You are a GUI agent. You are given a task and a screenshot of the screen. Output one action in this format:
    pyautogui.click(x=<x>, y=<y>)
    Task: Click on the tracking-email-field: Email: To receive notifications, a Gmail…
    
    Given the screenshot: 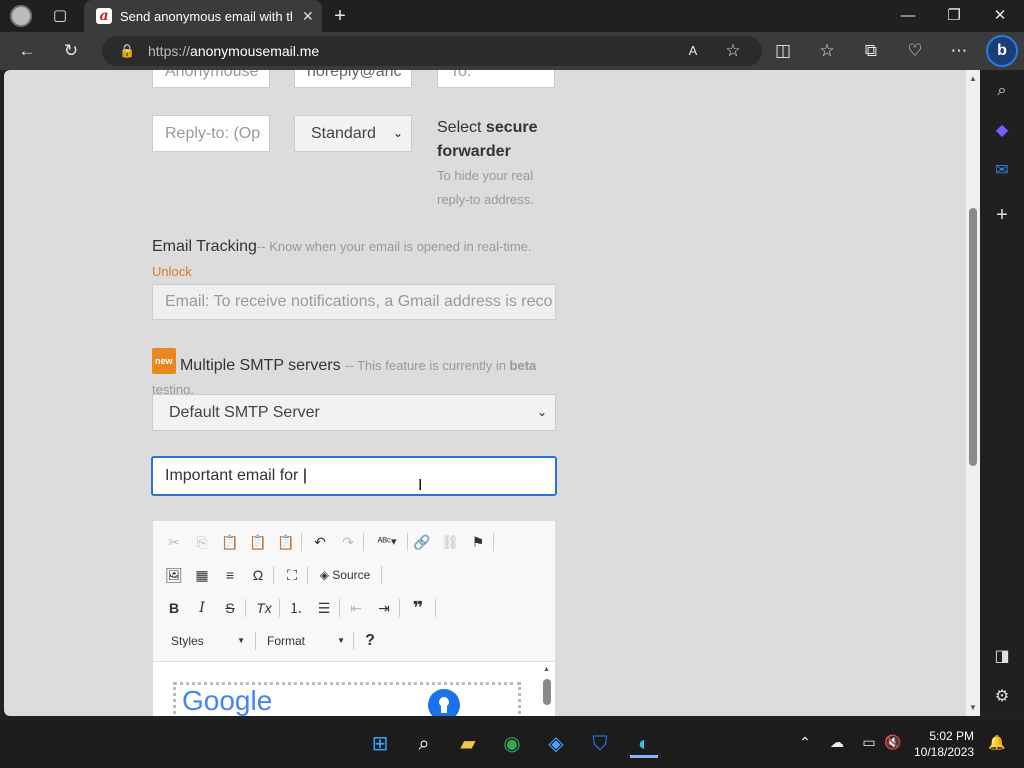 What is the action you would take?
    pyautogui.click(x=354, y=302)
    